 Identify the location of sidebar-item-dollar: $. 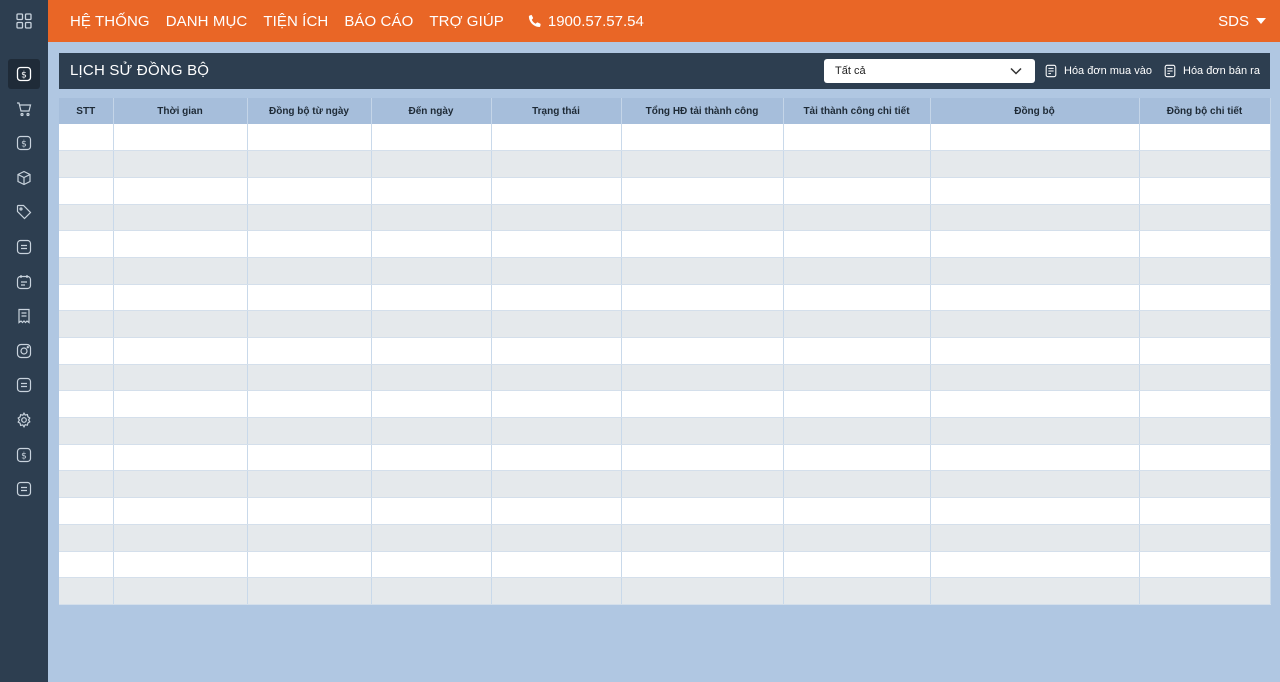
(24, 74).